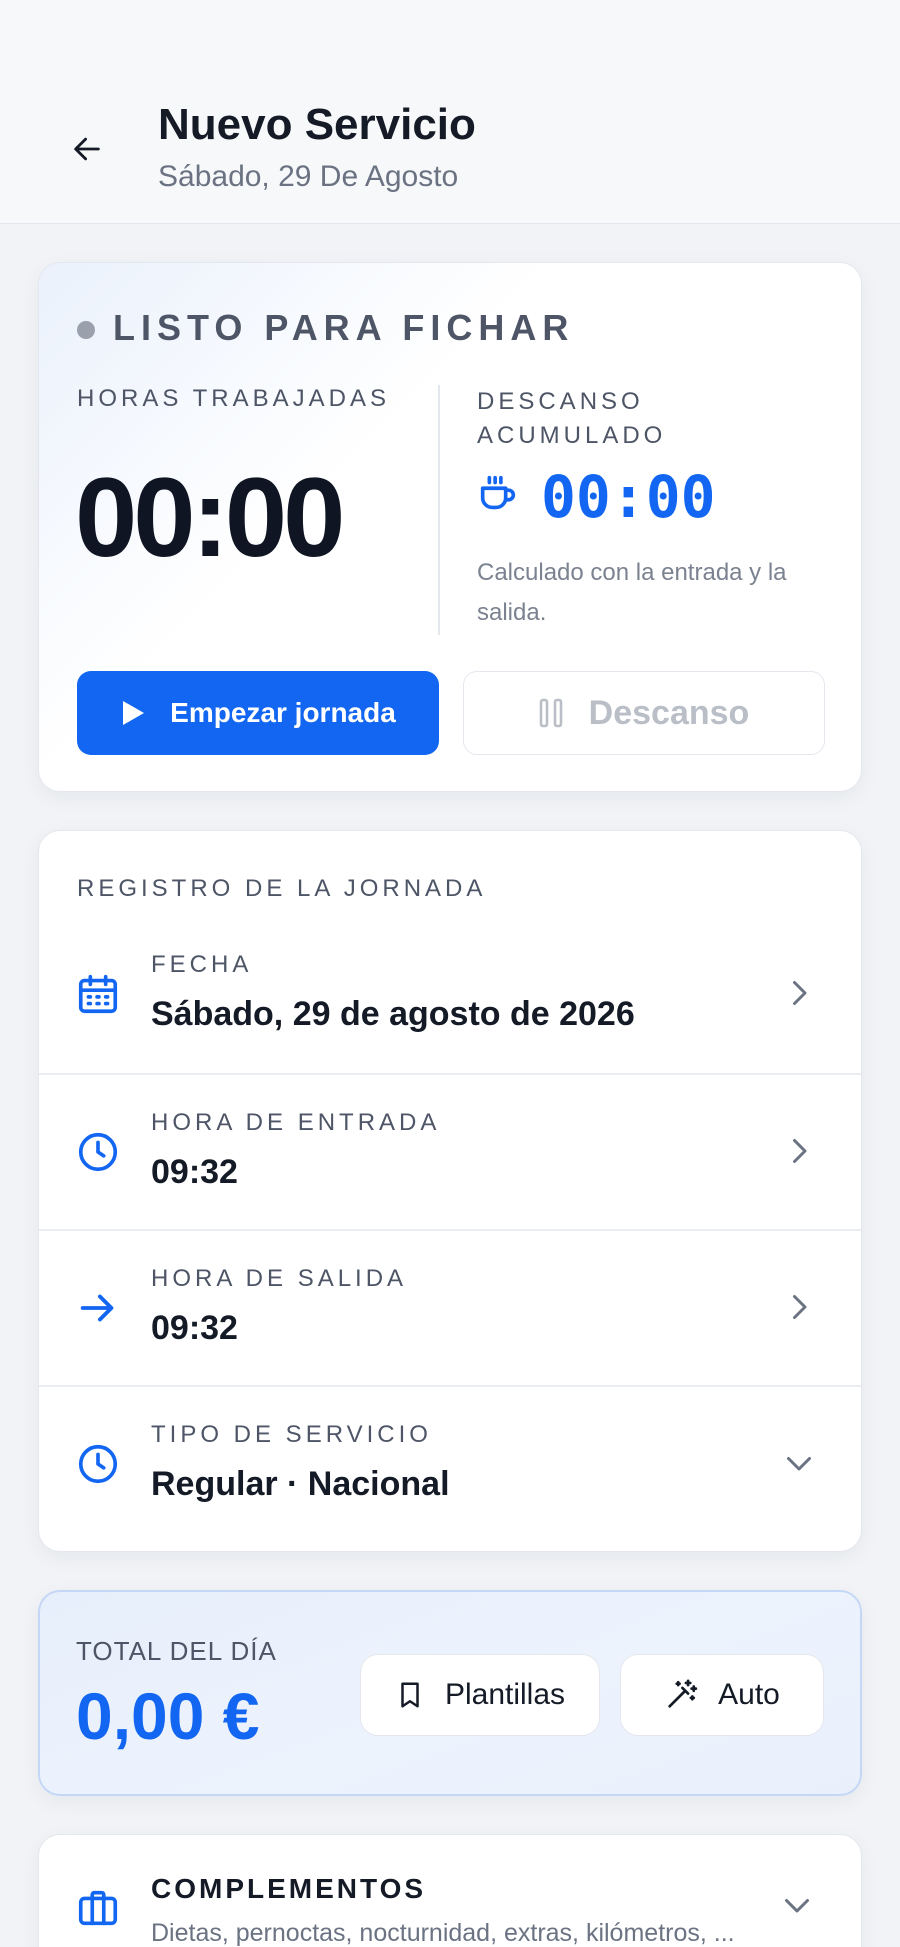 Image resolution: width=900 pixels, height=1947 pixels. I want to click on start-shift-label: Empezar jornada, so click(283, 712).